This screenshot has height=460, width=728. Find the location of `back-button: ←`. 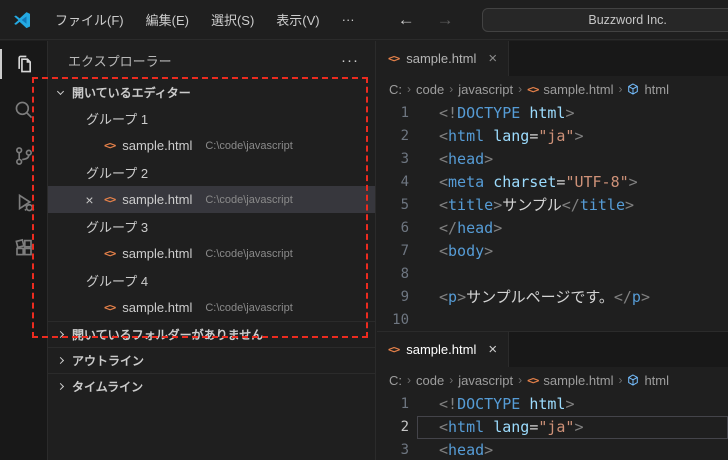

back-button: ← is located at coordinates (406, 20).